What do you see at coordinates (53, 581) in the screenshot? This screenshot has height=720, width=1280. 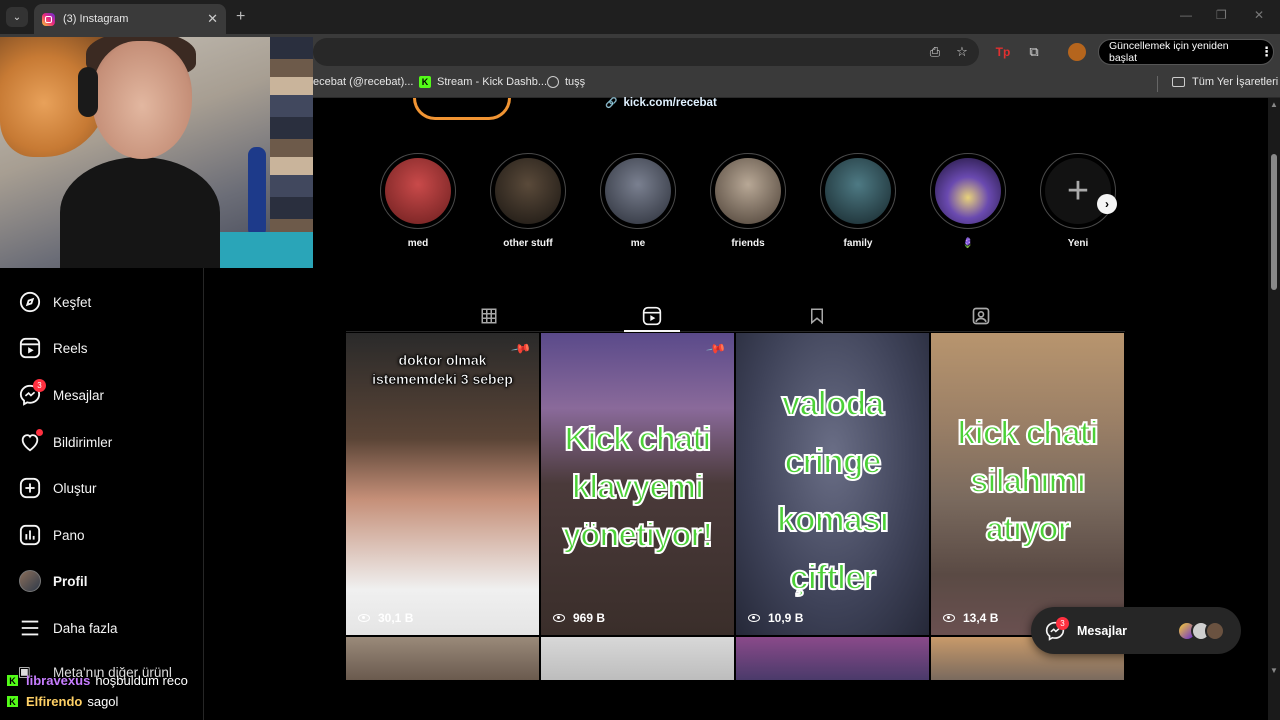 I see `sidebar-item-profile: Profil` at bounding box center [53, 581].